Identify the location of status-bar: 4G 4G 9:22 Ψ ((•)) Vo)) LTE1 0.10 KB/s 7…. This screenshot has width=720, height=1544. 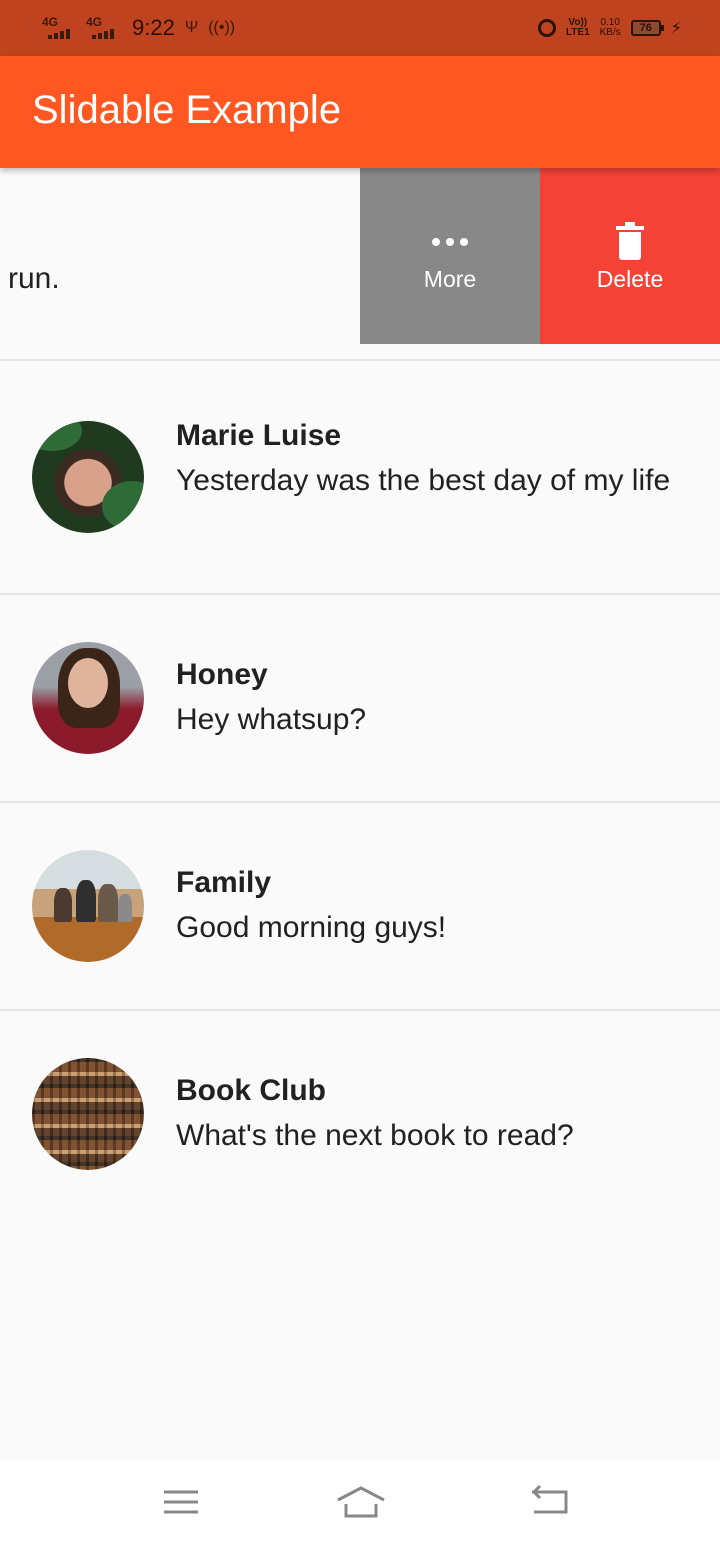
(360, 28).